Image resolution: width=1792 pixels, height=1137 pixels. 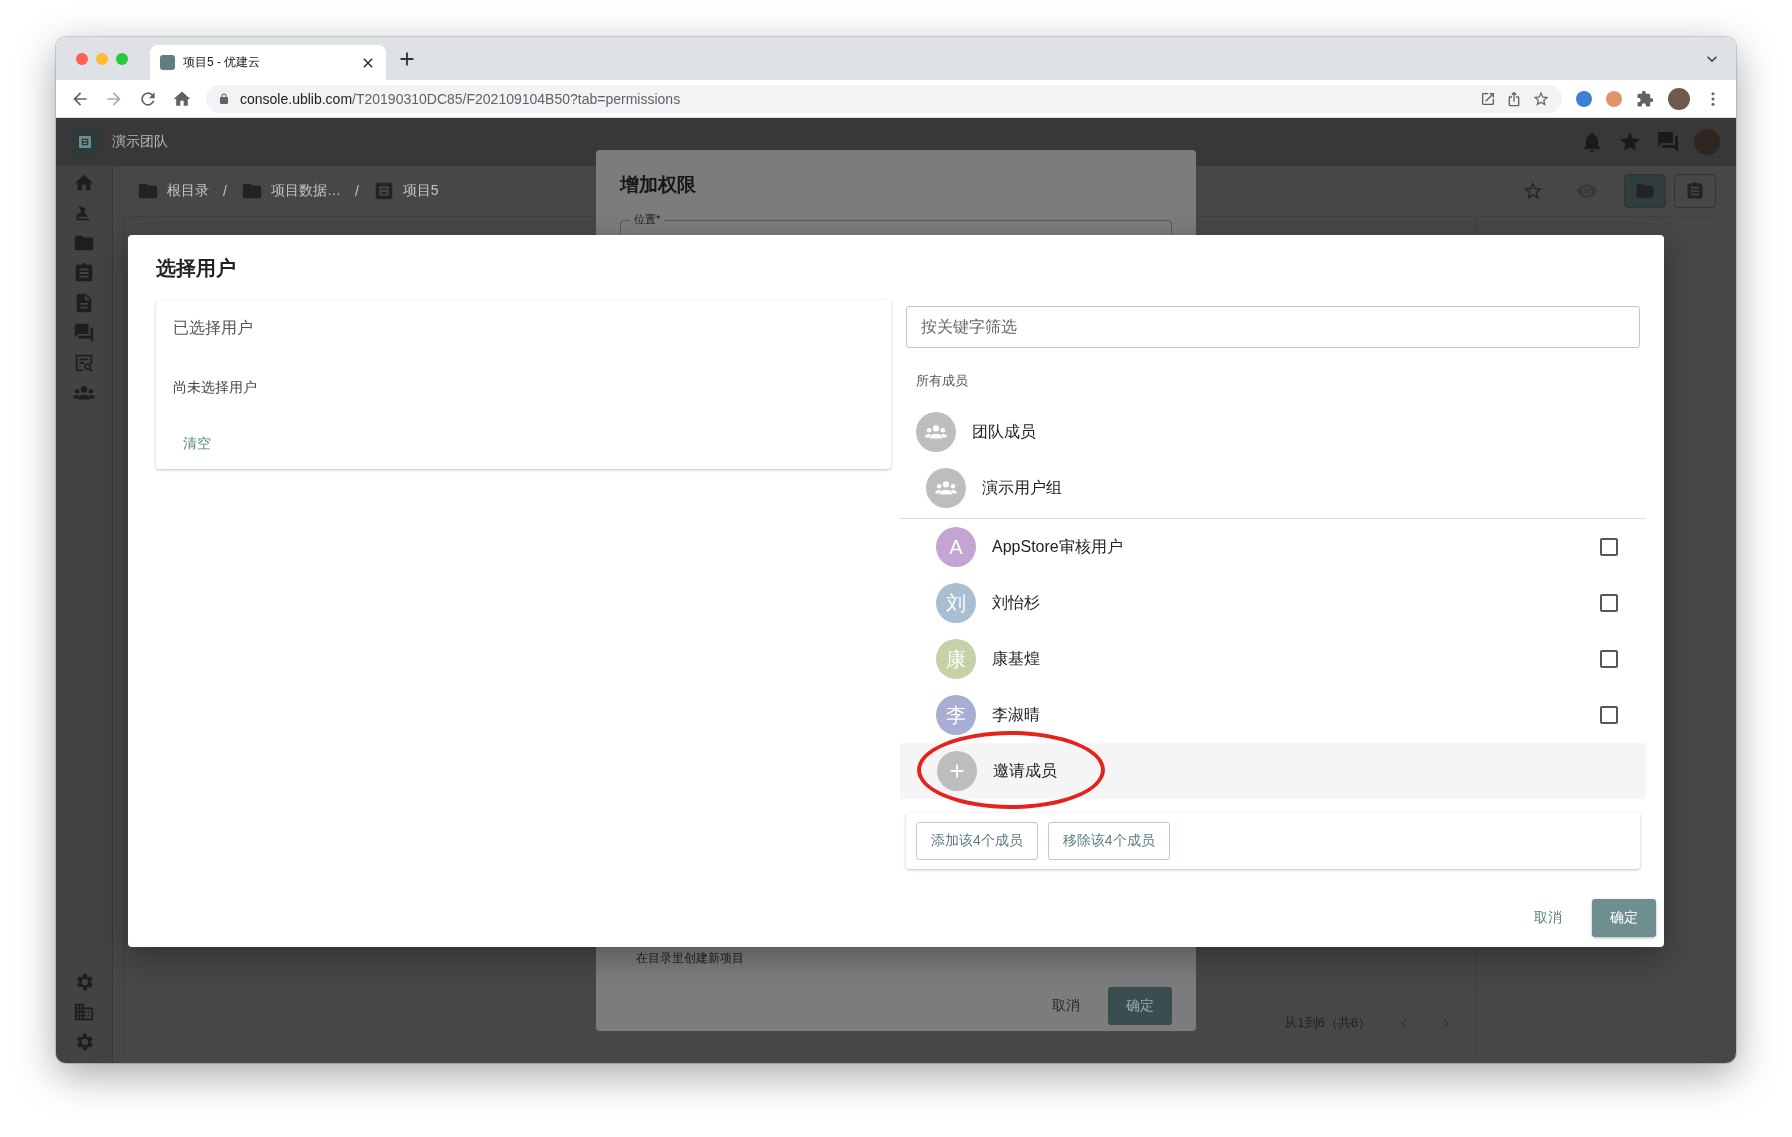 I want to click on building-icon, so click(x=84, y=1012).